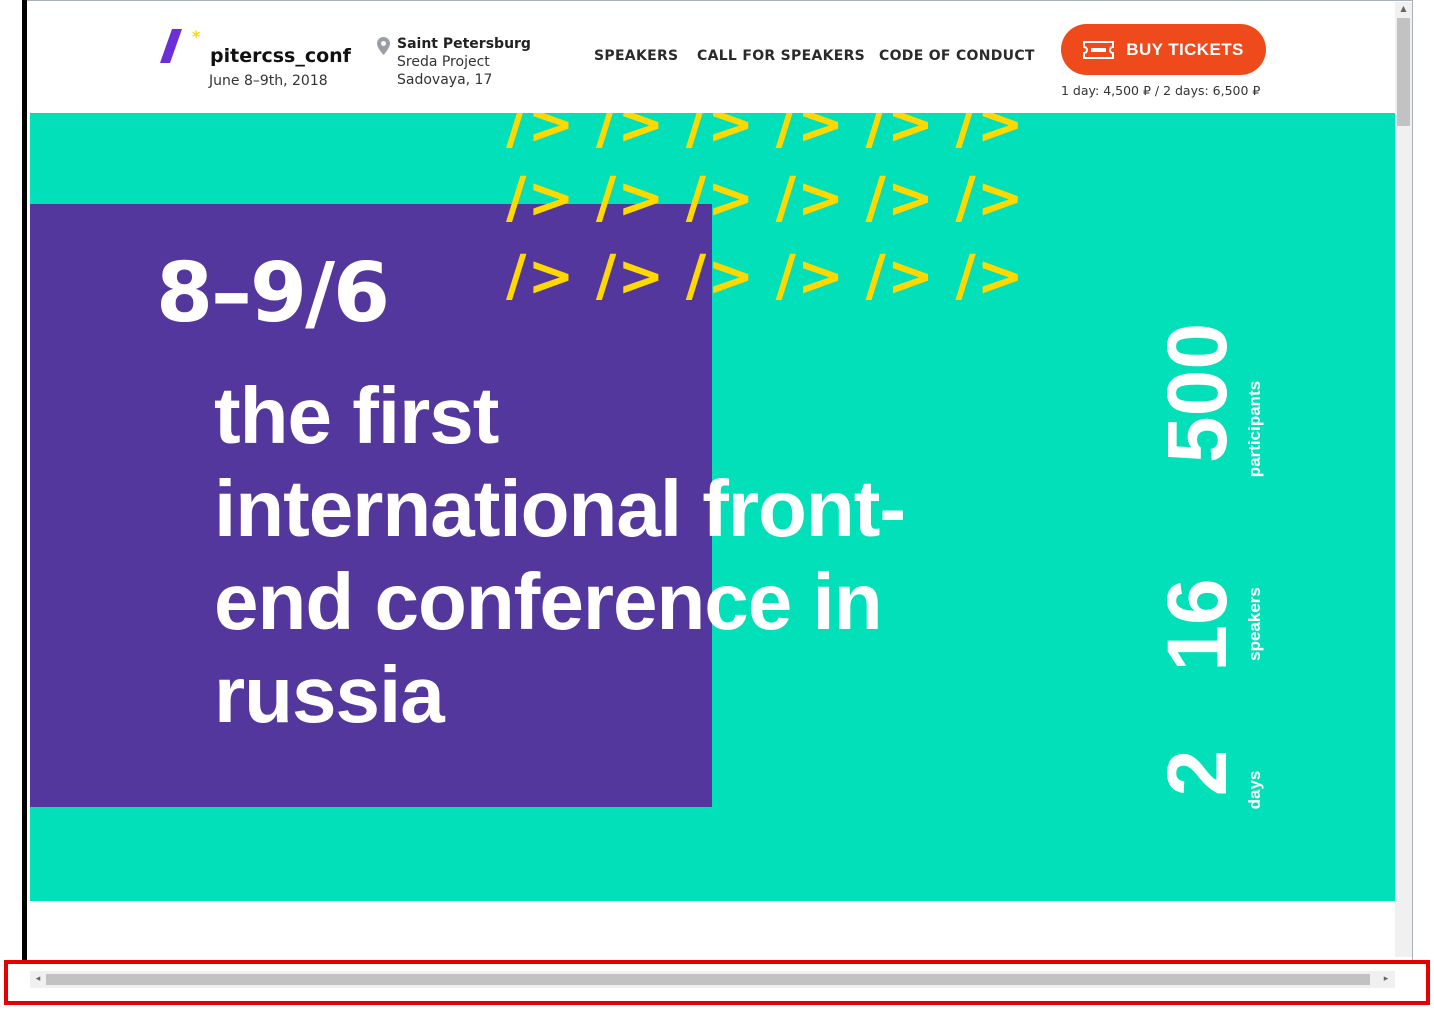 This screenshot has height=1010, width=1434. I want to click on nav-code-of-conduct: CODE OF CONDUCT, so click(957, 56).